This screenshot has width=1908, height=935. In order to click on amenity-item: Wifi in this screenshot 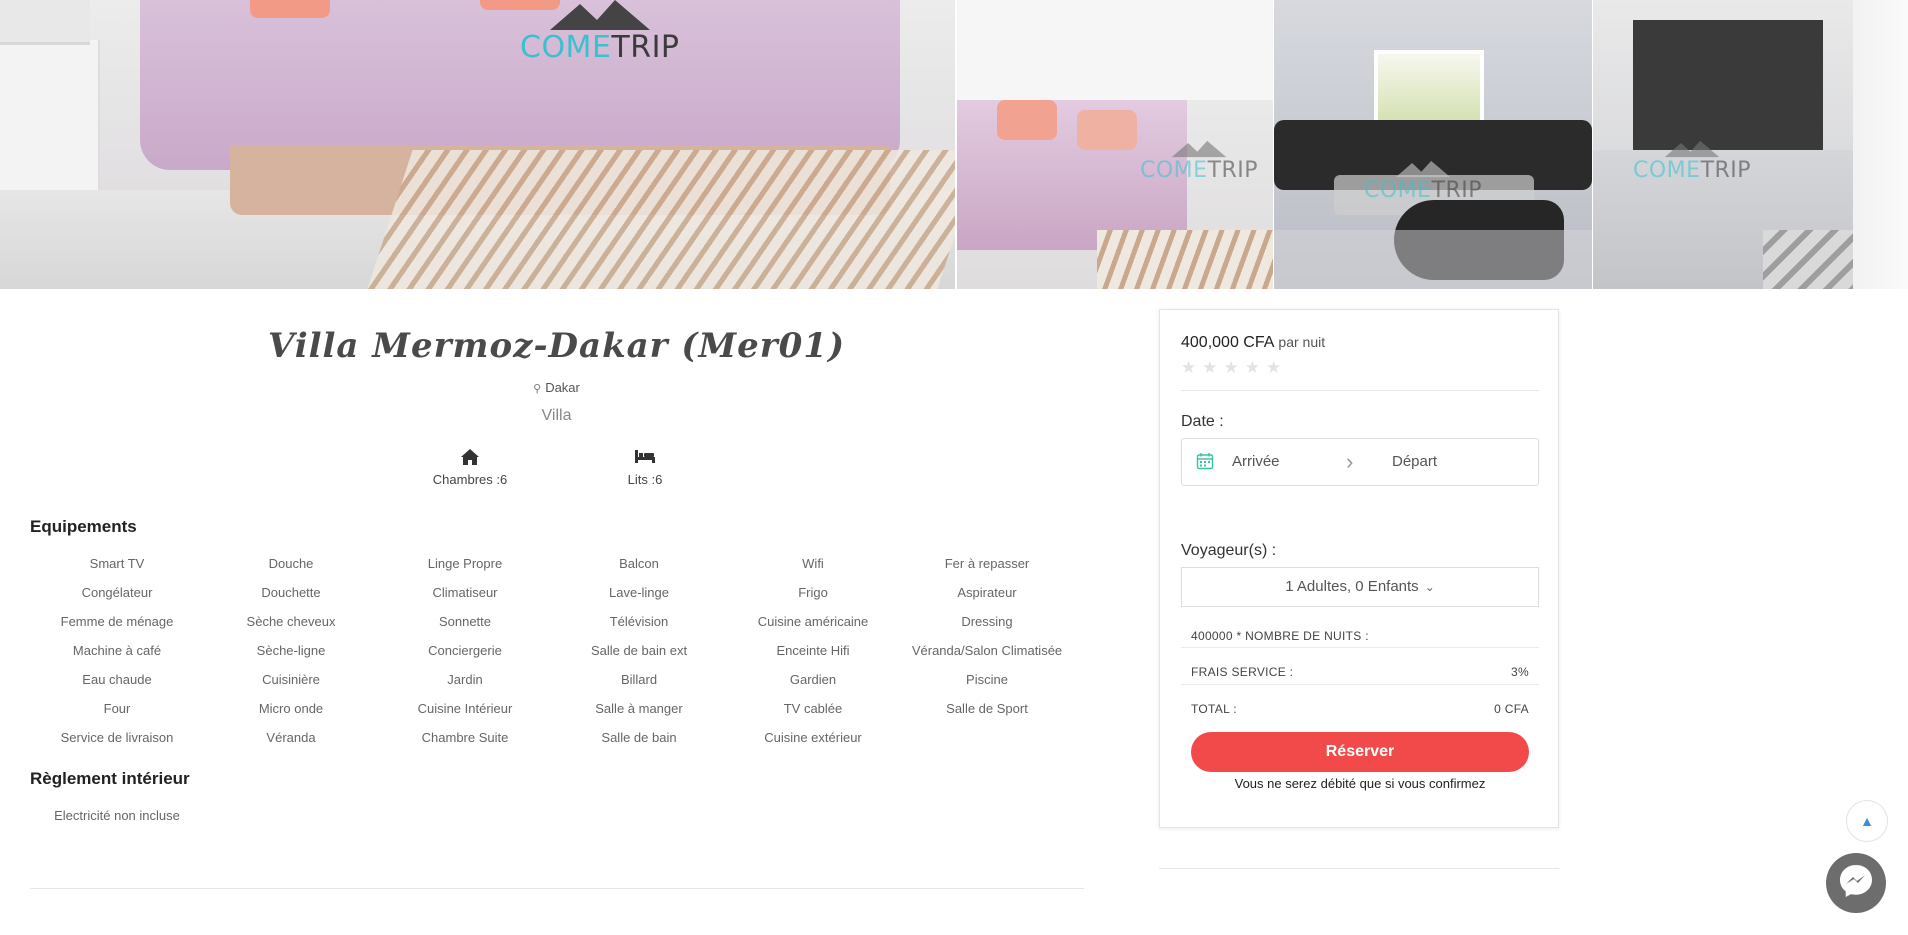, I will do `click(813, 563)`.